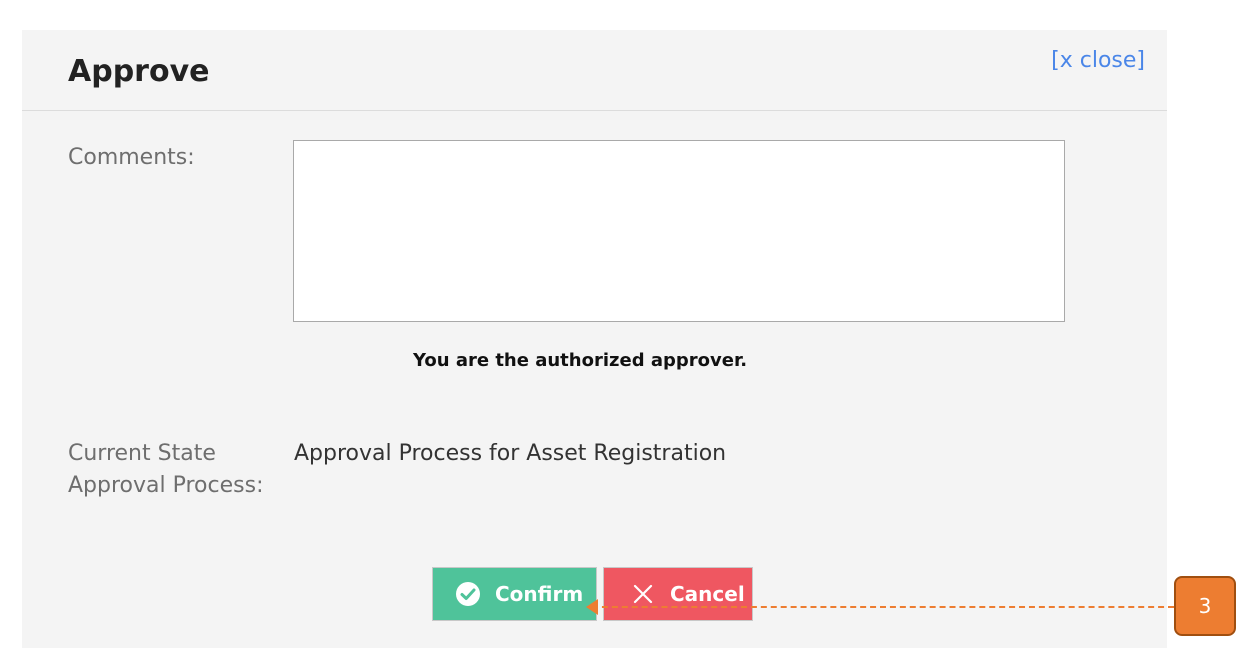 This screenshot has width=1242, height=658. Describe the element at coordinates (883, 607) in the screenshot. I see `callout-connector-line` at that location.